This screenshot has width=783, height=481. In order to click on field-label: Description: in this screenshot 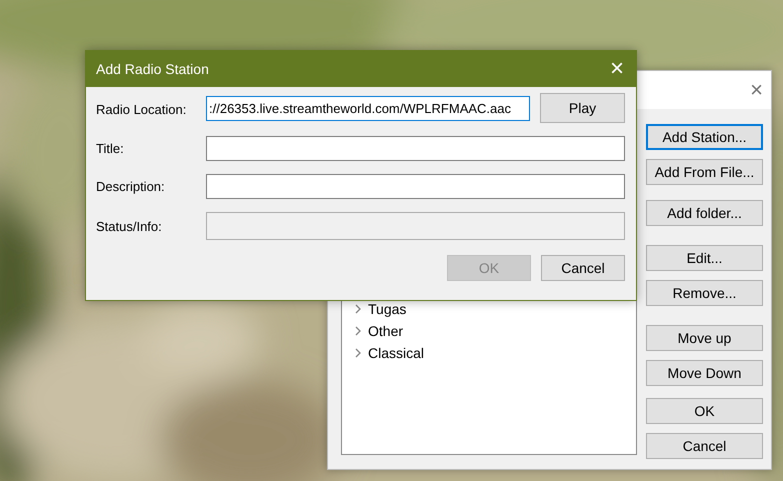, I will do `click(131, 186)`.